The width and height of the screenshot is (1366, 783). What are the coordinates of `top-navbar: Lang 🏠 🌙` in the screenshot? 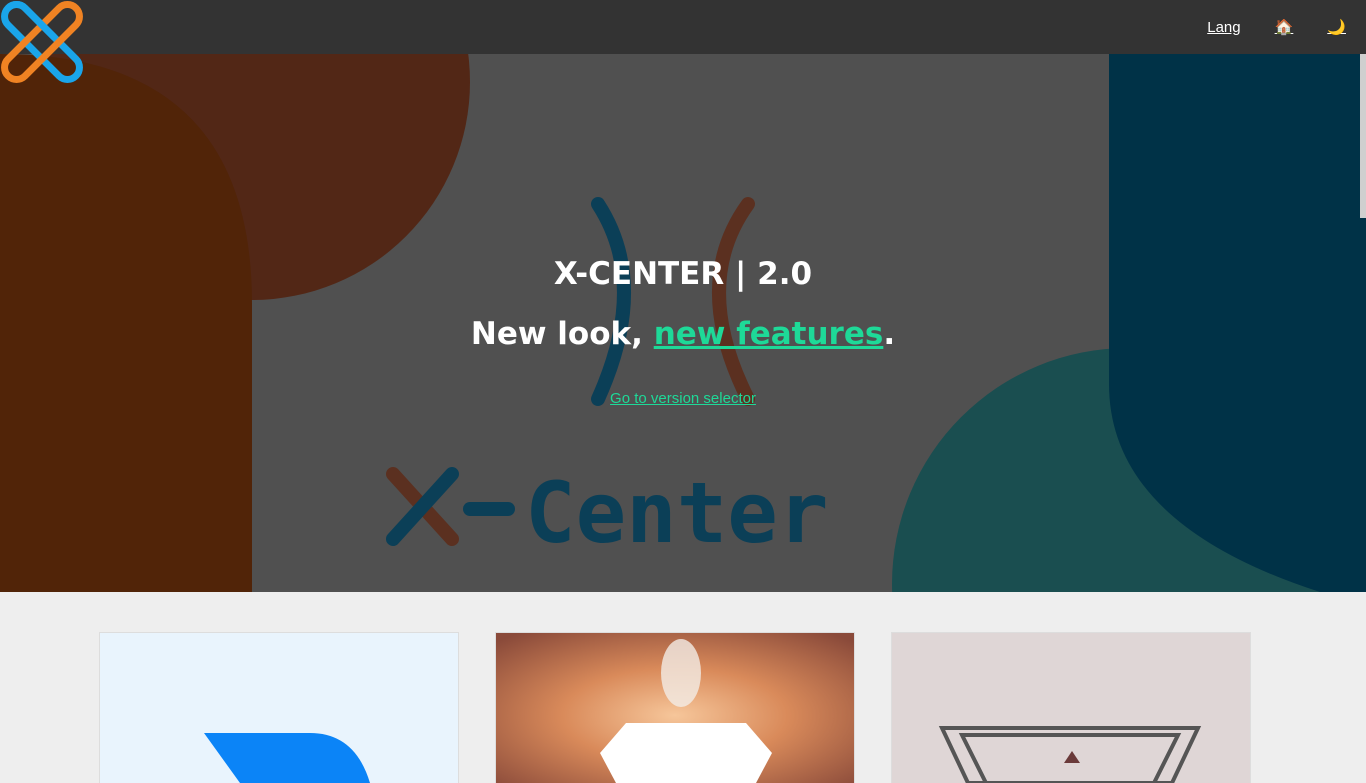 It's located at (683, 27).